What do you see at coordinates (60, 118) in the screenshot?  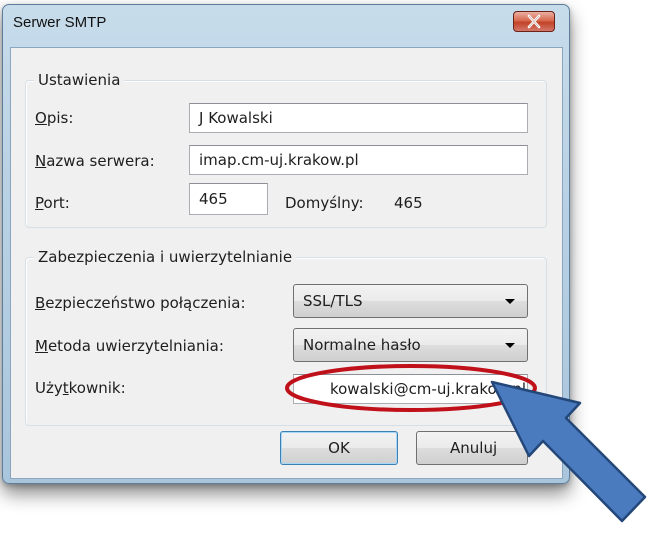 I see `description-label-text: pis:` at bounding box center [60, 118].